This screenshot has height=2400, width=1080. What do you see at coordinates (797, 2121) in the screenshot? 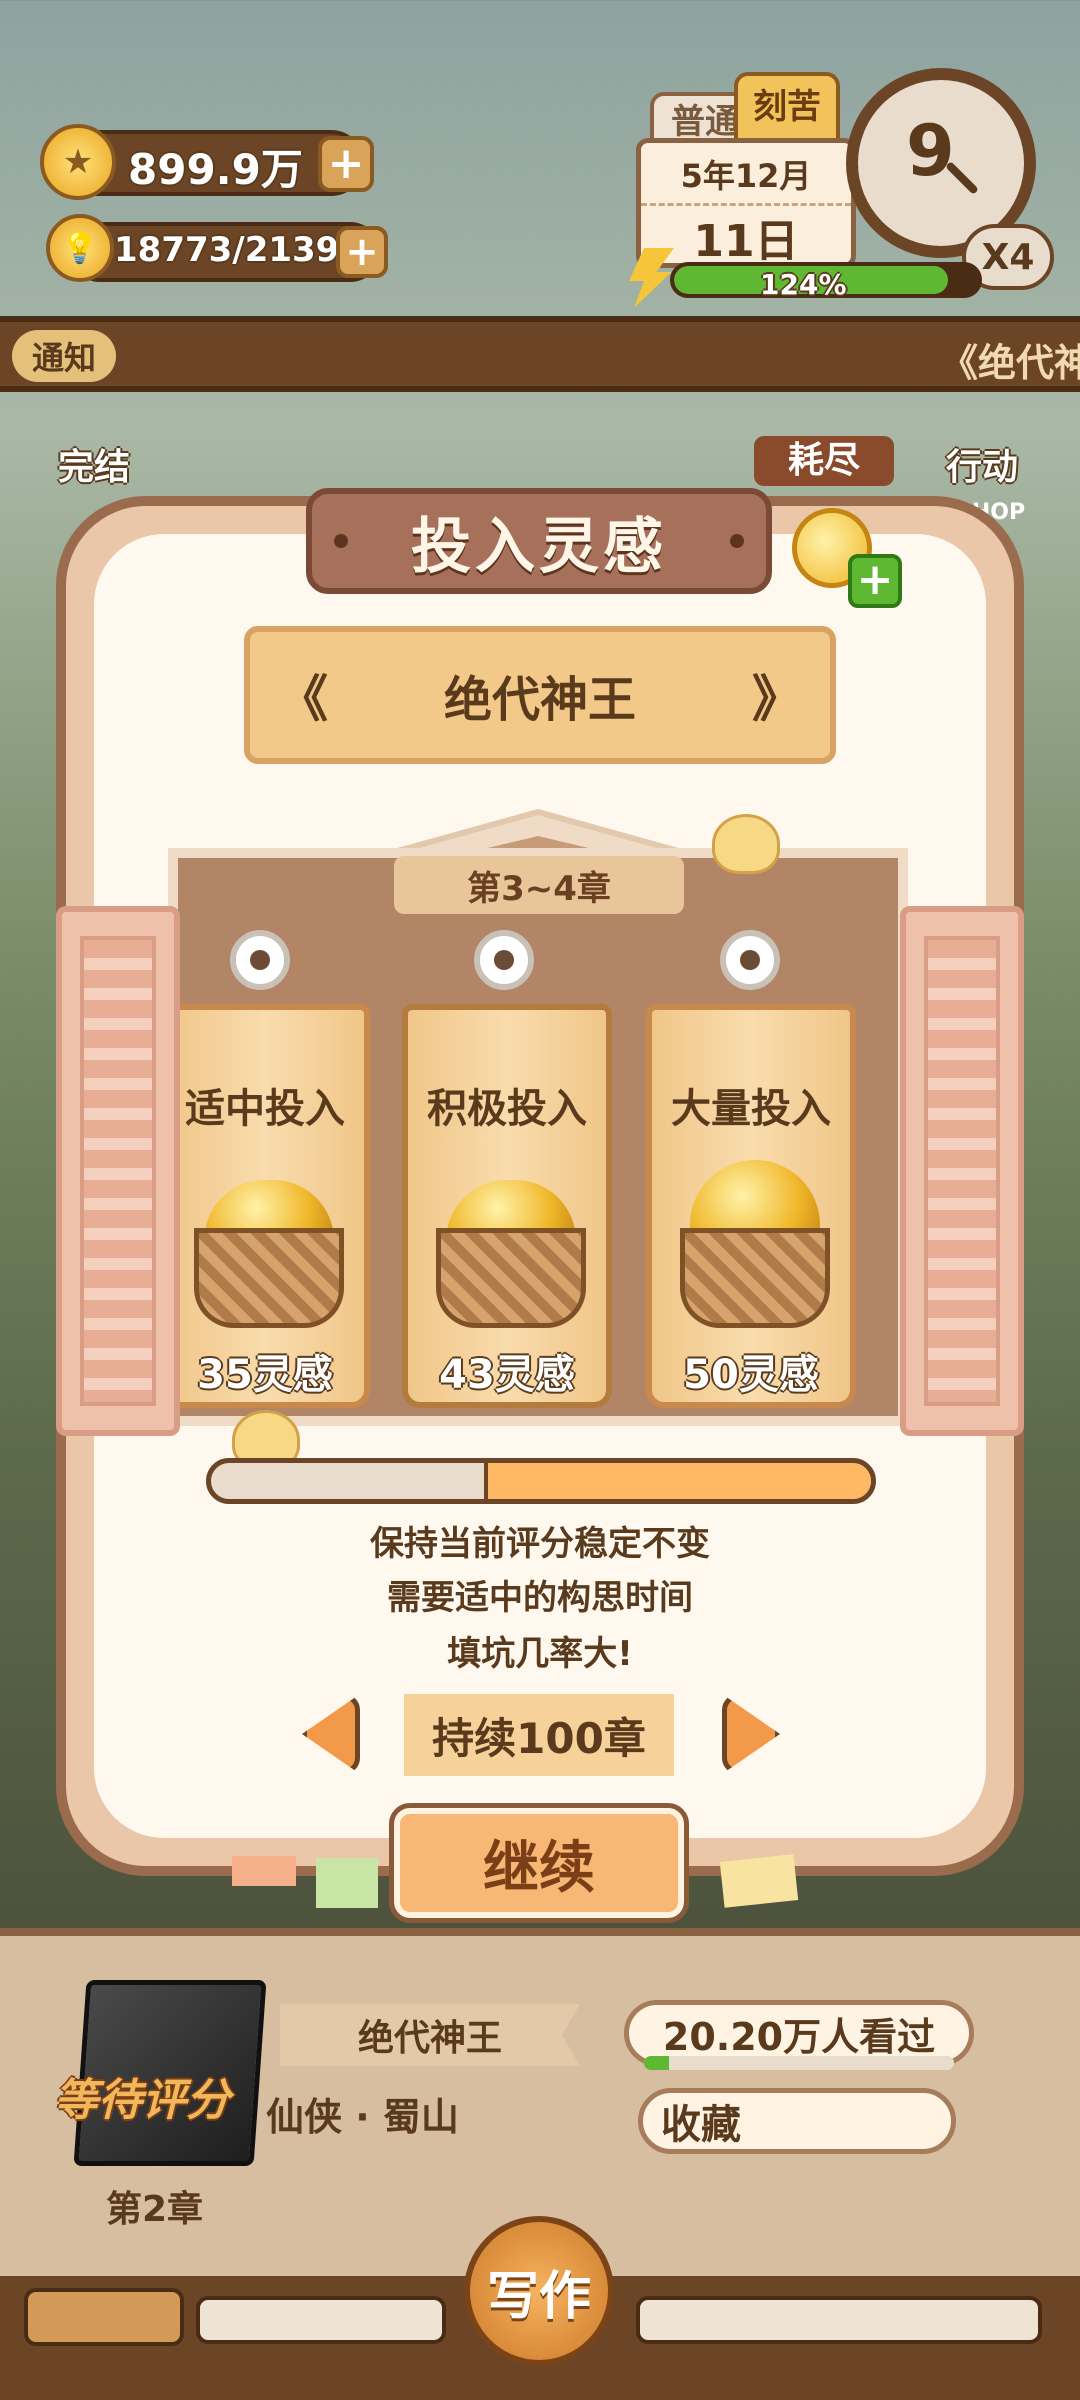
I see `favorite-pill: 收藏` at bounding box center [797, 2121].